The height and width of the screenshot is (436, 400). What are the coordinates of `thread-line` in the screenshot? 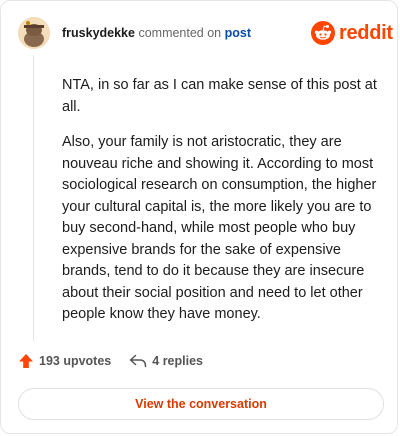 It's located at (33, 198).